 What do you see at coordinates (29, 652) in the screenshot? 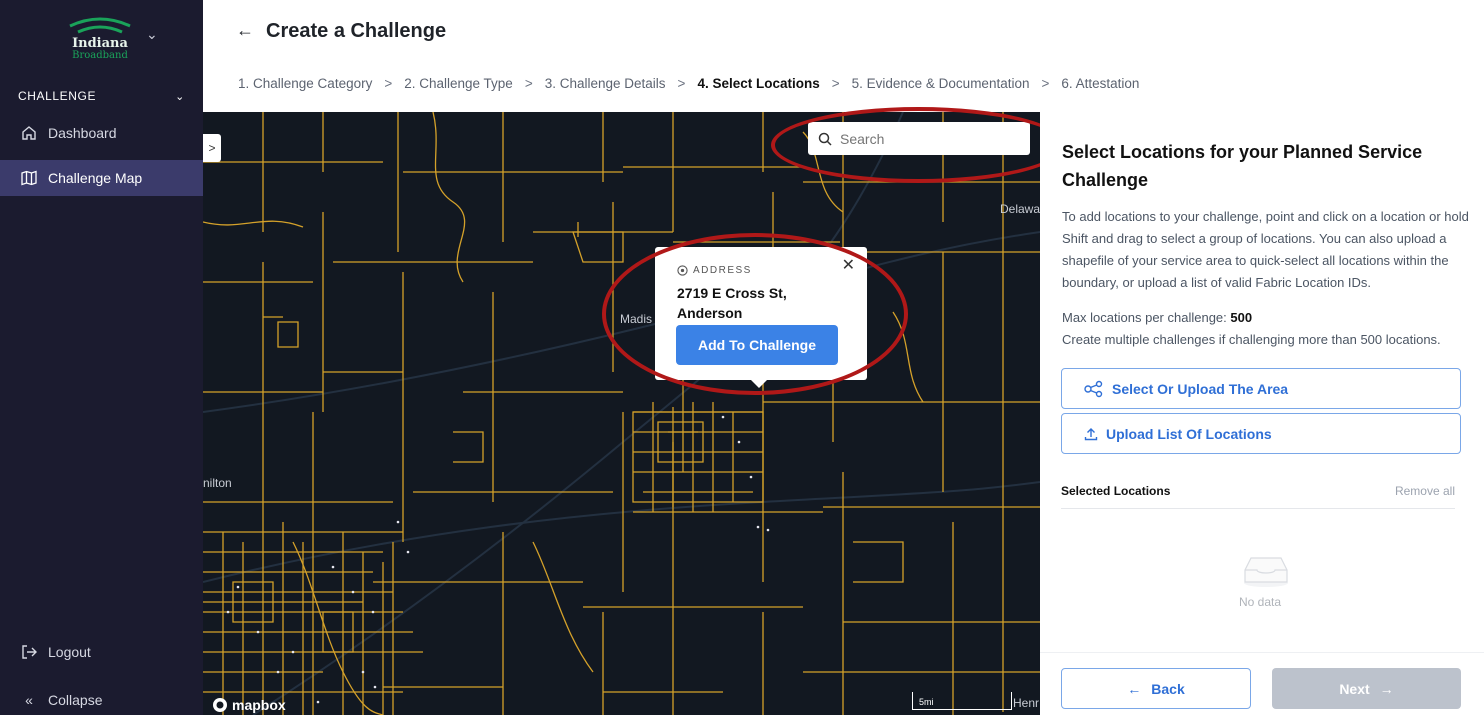
I see `logout-icon` at bounding box center [29, 652].